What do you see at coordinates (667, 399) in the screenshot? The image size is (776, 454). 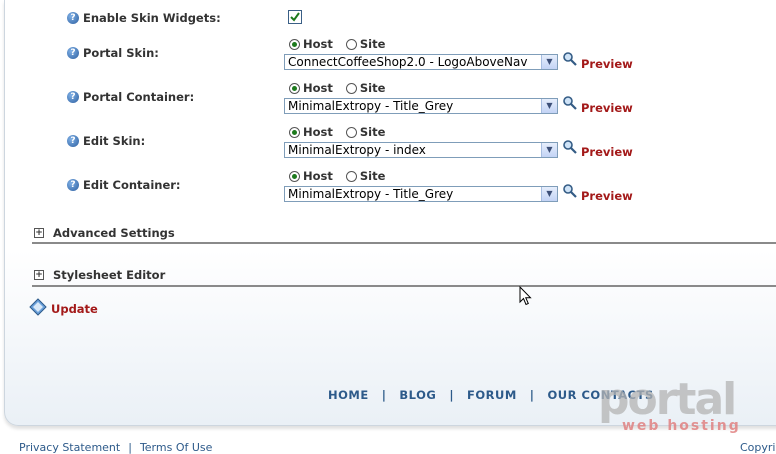 I see `watermark-main: portal` at bounding box center [667, 399].